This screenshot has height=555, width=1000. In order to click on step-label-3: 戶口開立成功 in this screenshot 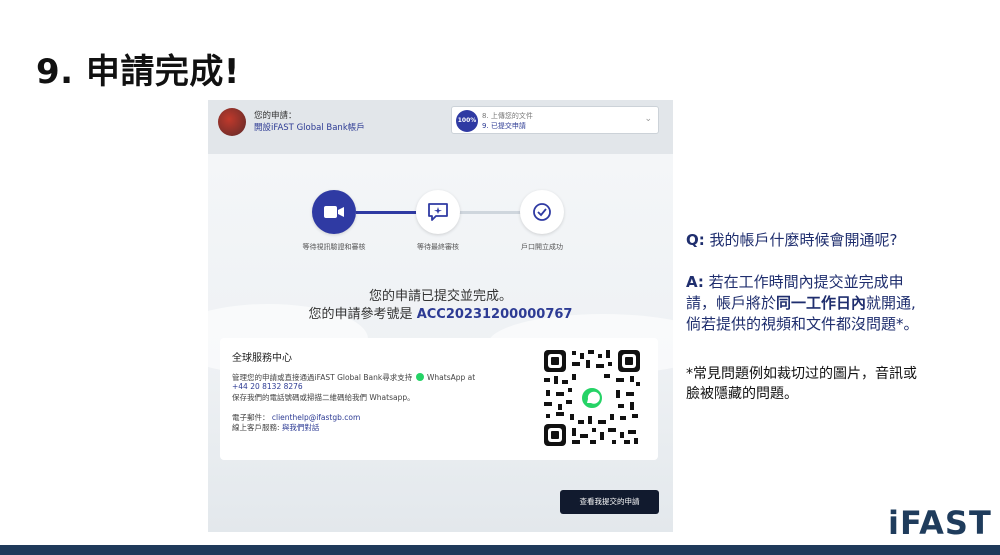, I will do `click(542, 247)`.